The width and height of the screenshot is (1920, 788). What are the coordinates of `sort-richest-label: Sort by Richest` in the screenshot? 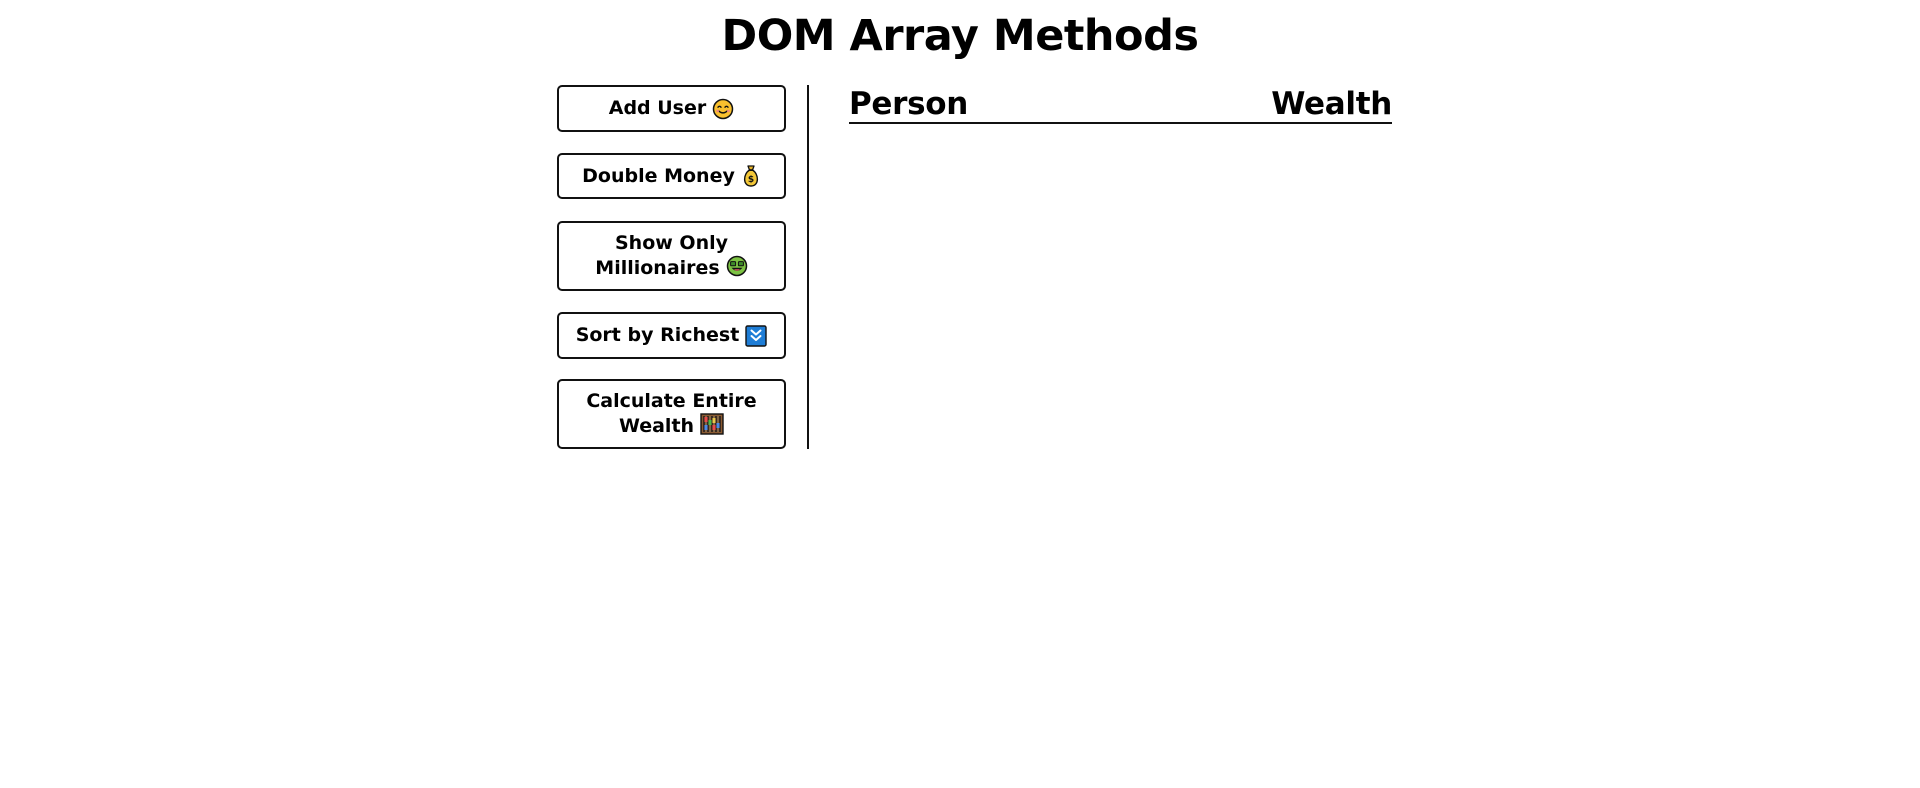 It's located at (657, 335).